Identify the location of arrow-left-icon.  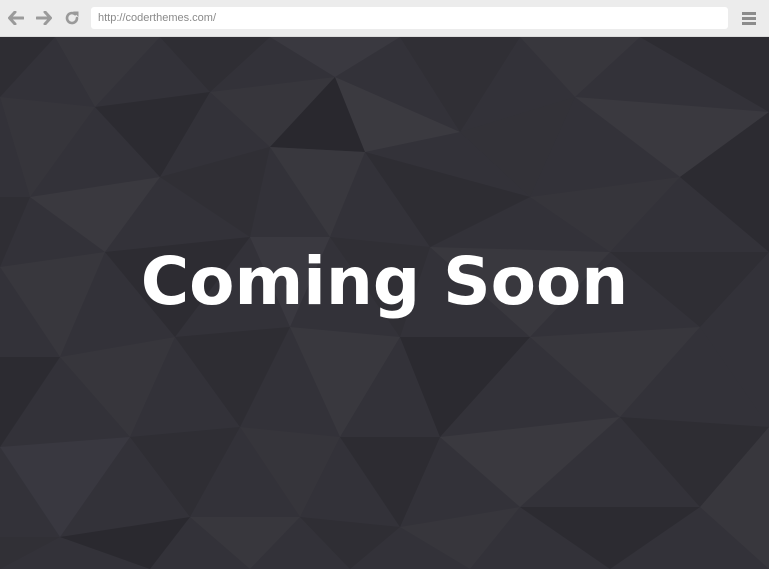
(16, 18).